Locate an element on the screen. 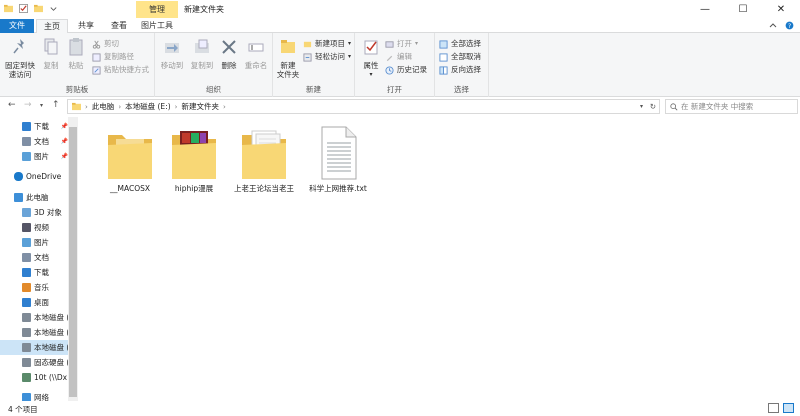  tab-view: 查看 is located at coordinates (119, 26).